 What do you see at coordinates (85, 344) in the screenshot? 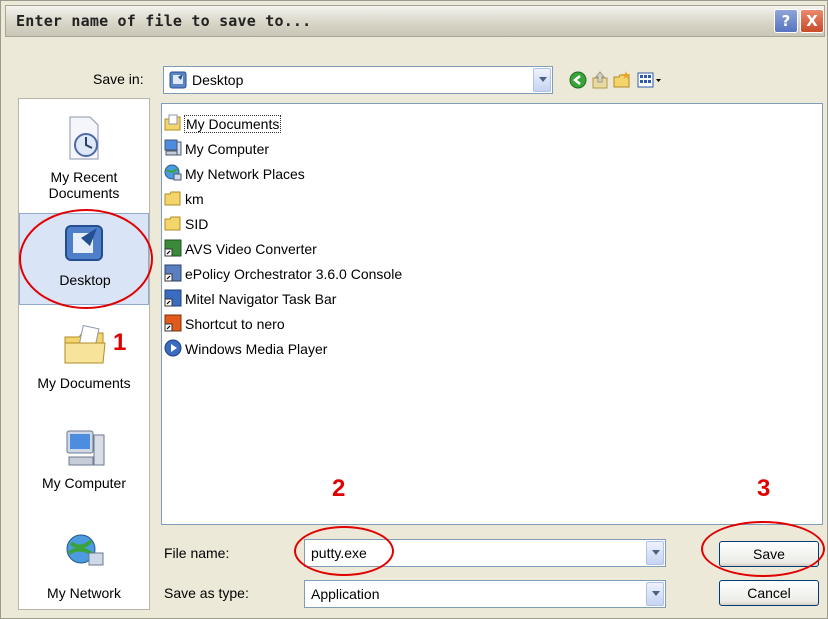
I see `my-documents-icon` at bounding box center [85, 344].